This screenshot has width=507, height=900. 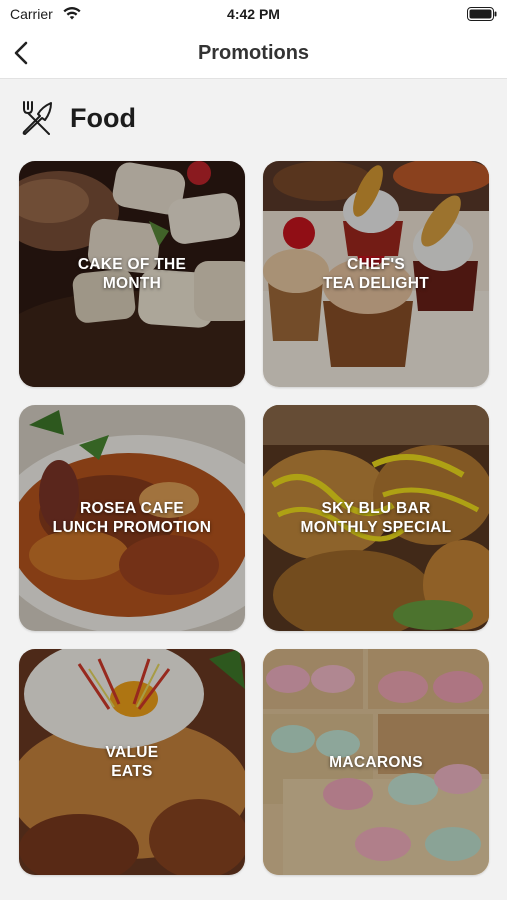 I want to click on section-title: Food, so click(x=103, y=117).